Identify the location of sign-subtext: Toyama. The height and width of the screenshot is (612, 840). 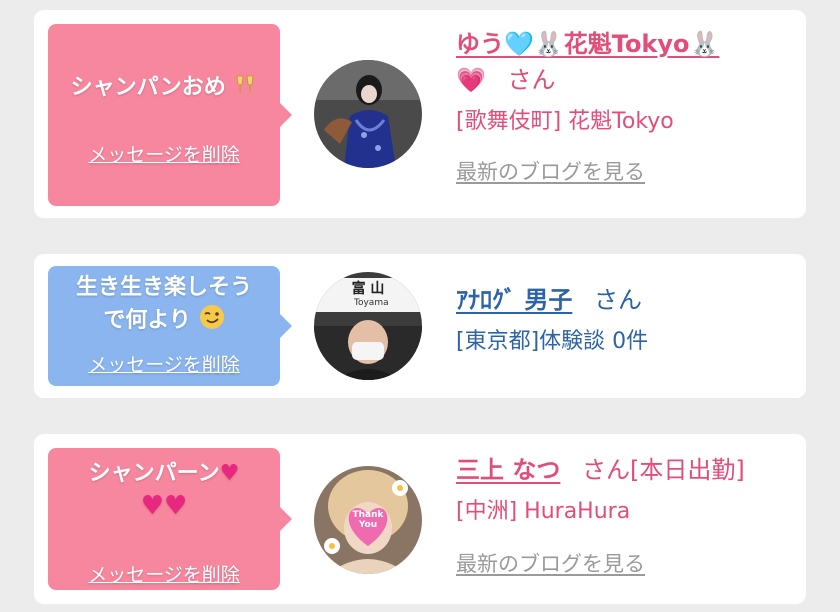
(371, 303).